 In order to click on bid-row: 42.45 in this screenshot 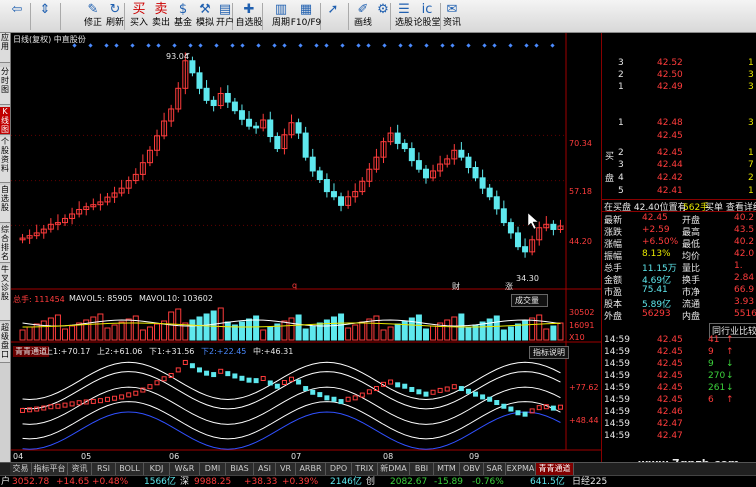, I will do `click(679, 137)`.